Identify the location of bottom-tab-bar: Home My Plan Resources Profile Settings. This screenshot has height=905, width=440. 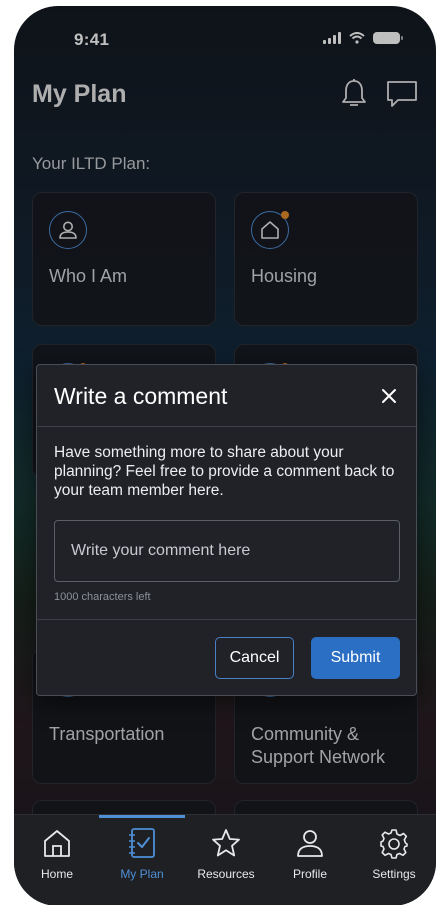
(225, 859).